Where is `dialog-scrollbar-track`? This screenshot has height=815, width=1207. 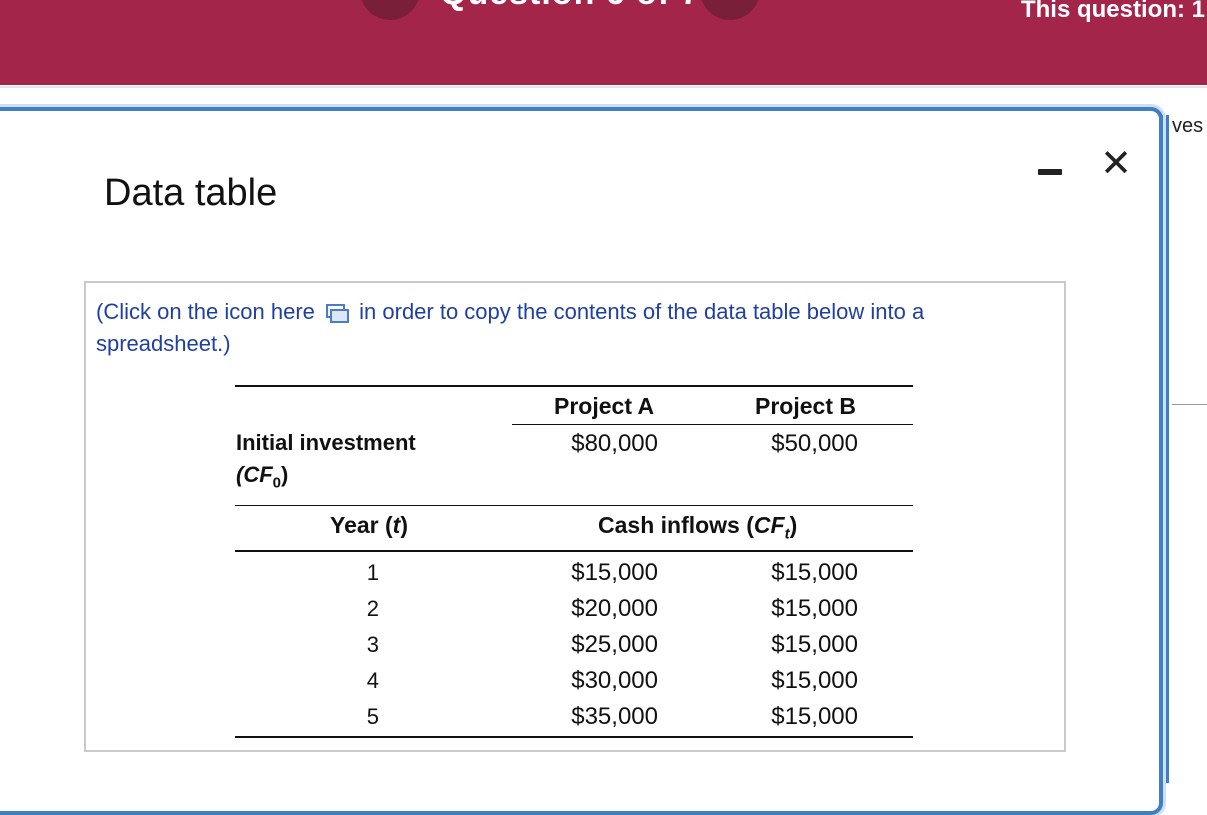 dialog-scrollbar-track is located at coordinates (1161, 449).